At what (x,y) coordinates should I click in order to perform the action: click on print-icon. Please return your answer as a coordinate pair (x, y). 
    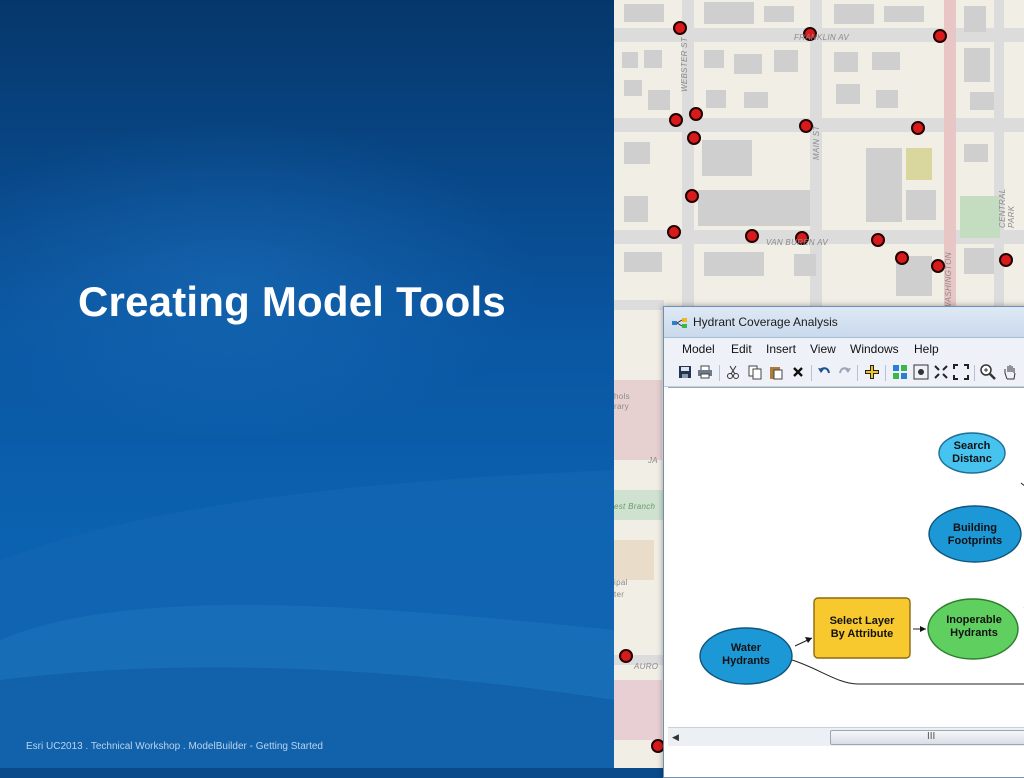
    Looking at the image, I should click on (706, 373).